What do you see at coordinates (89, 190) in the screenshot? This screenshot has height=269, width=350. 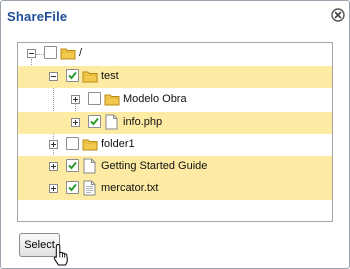 I see `text-file-icon` at bounding box center [89, 190].